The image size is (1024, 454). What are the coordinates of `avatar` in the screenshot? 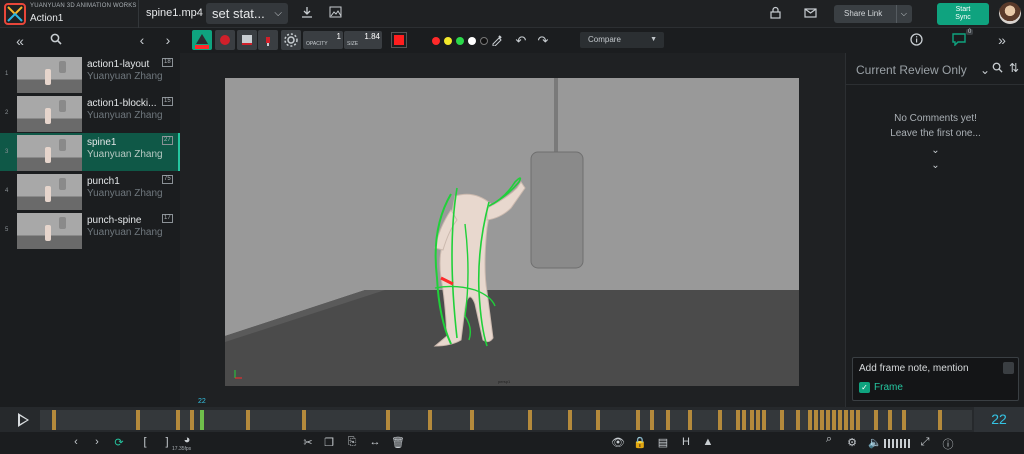 It's located at (1010, 13).